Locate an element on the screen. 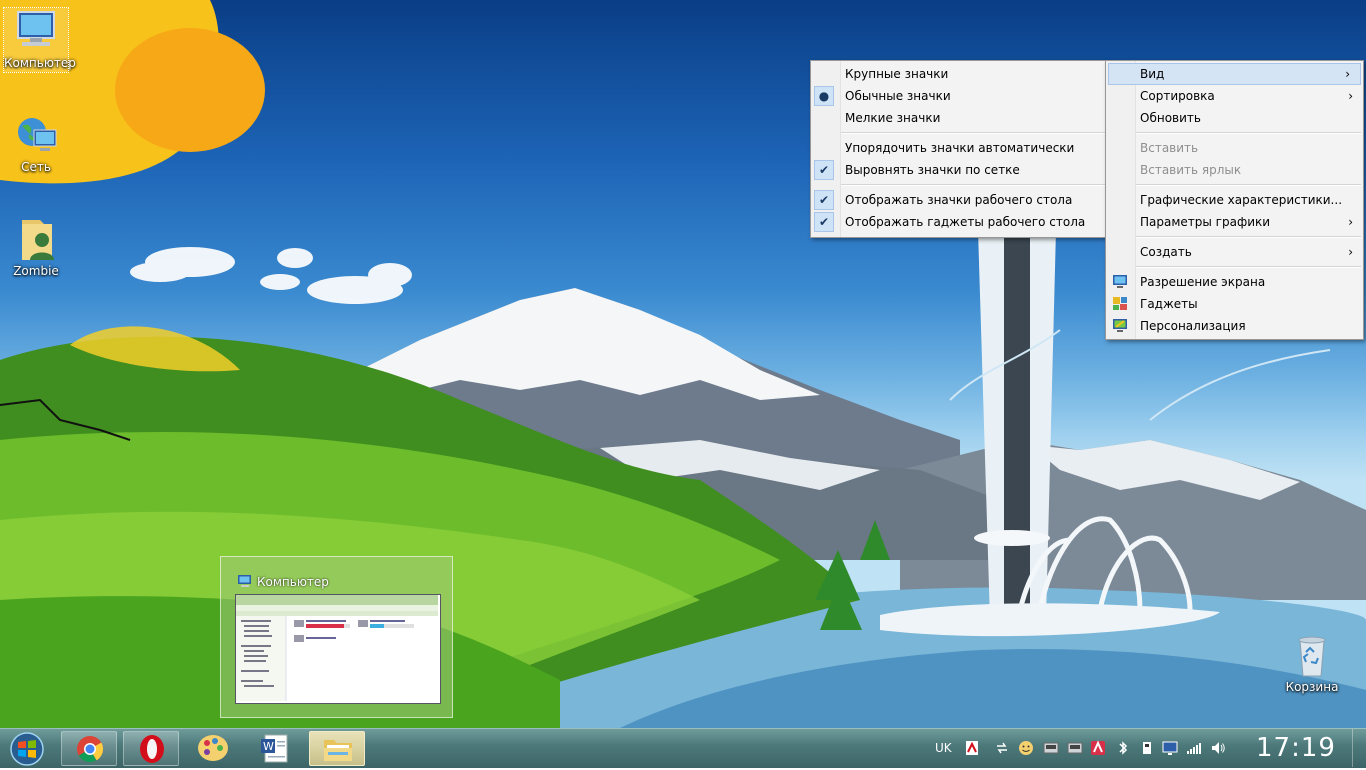 The height and width of the screenshot is (770, 1366). desktop-icon-network: Сеть is located at coordinates (36, 143).